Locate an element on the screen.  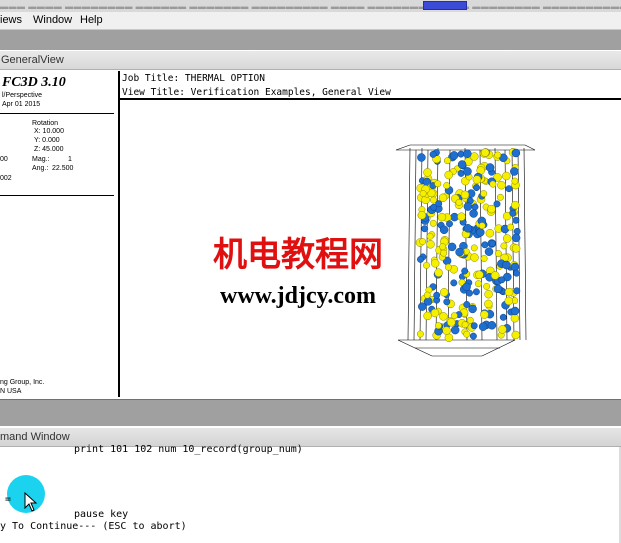
command-prompt-fragment: = is located at coordinates (8, 499).